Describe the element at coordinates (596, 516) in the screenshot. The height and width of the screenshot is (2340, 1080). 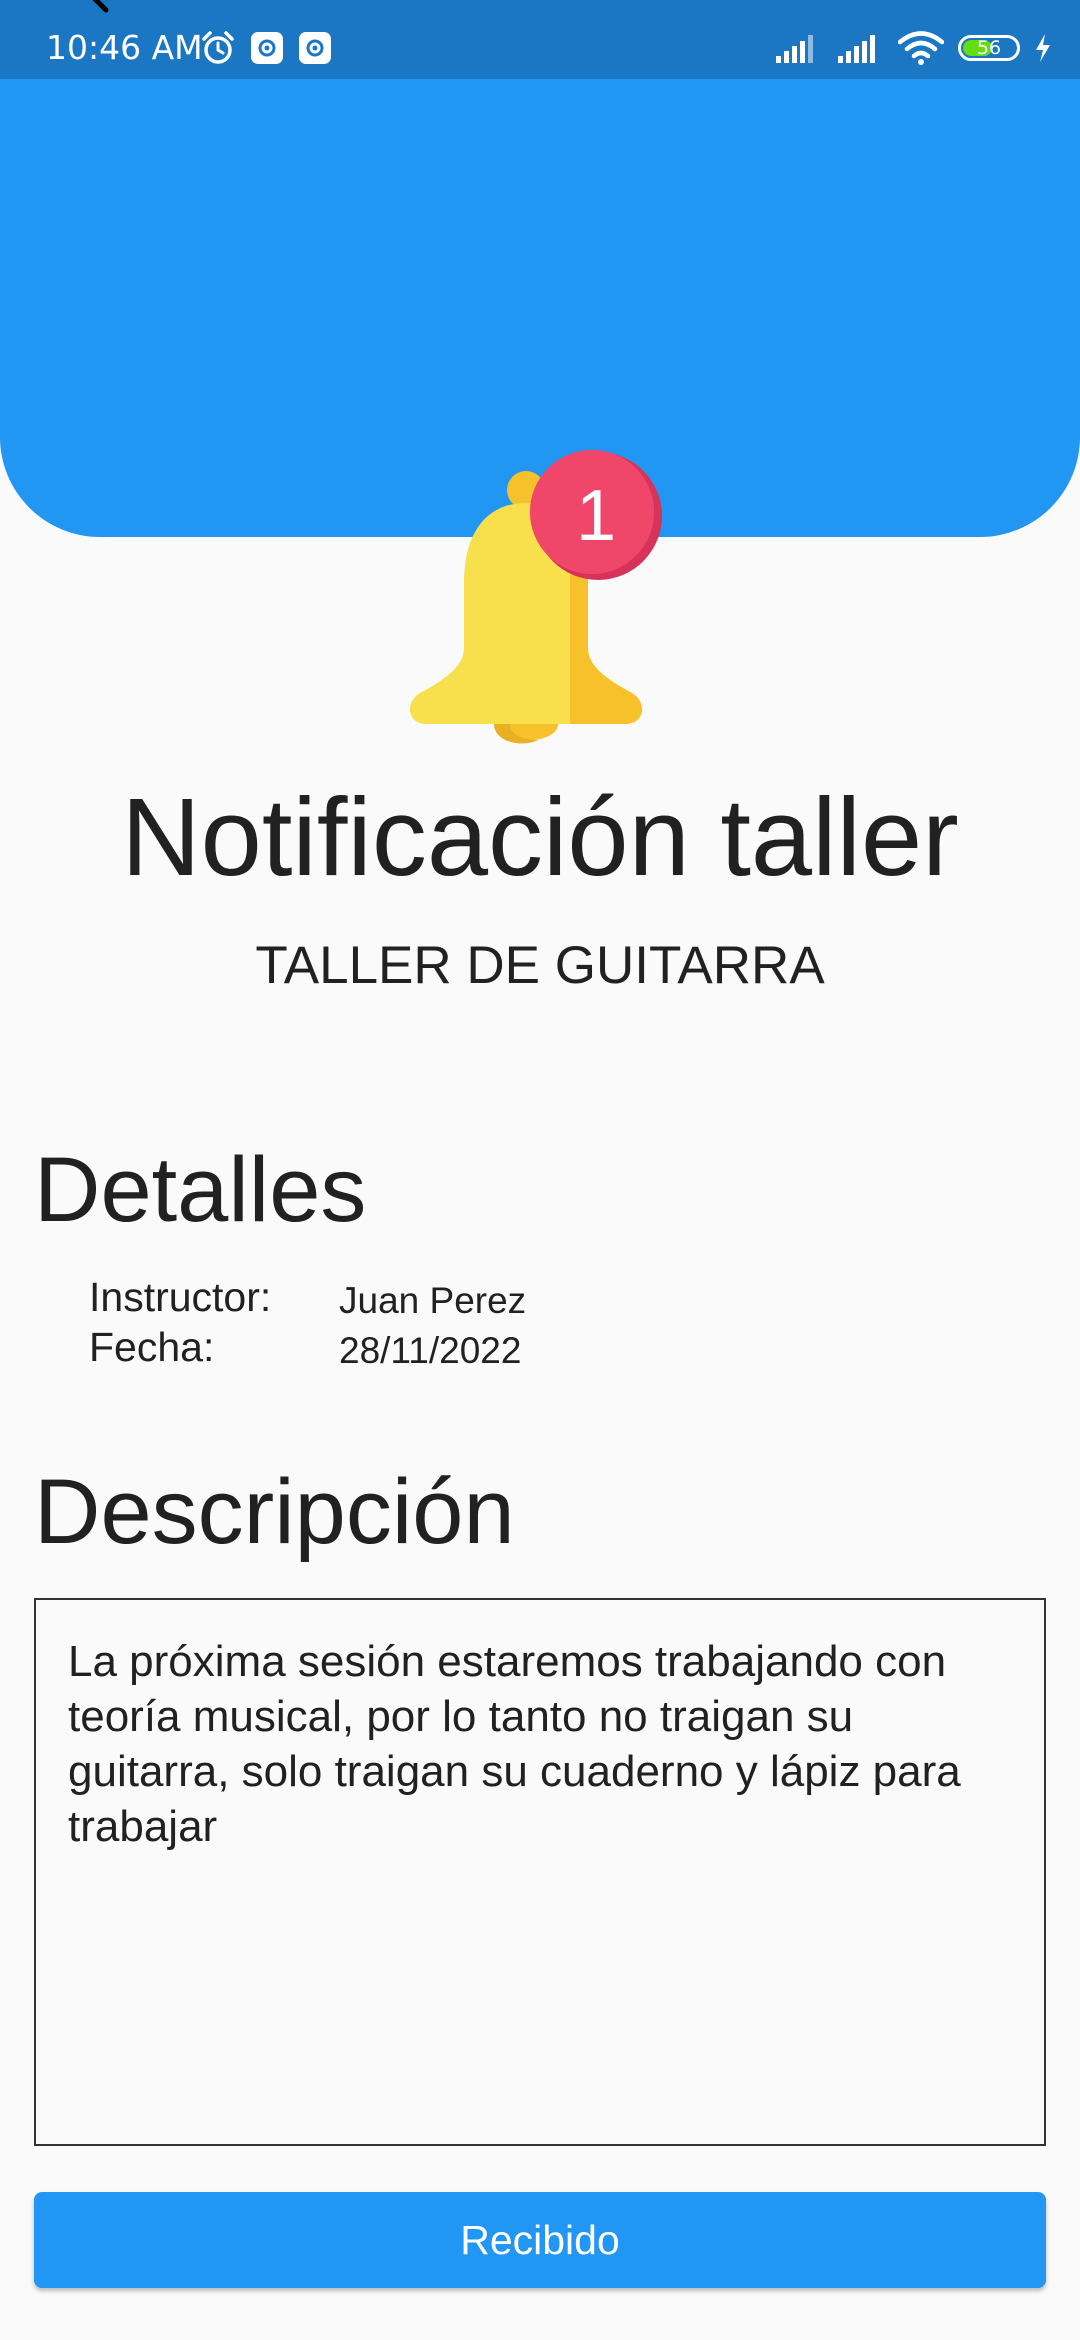
I see `notification-badge-count: 1` at that location.